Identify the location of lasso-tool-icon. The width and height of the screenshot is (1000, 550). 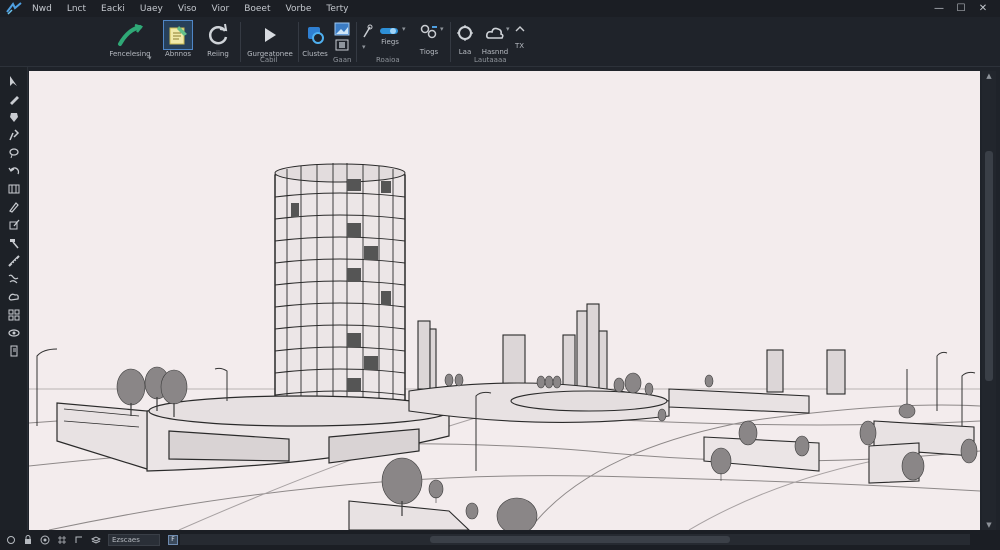
(14, 153).